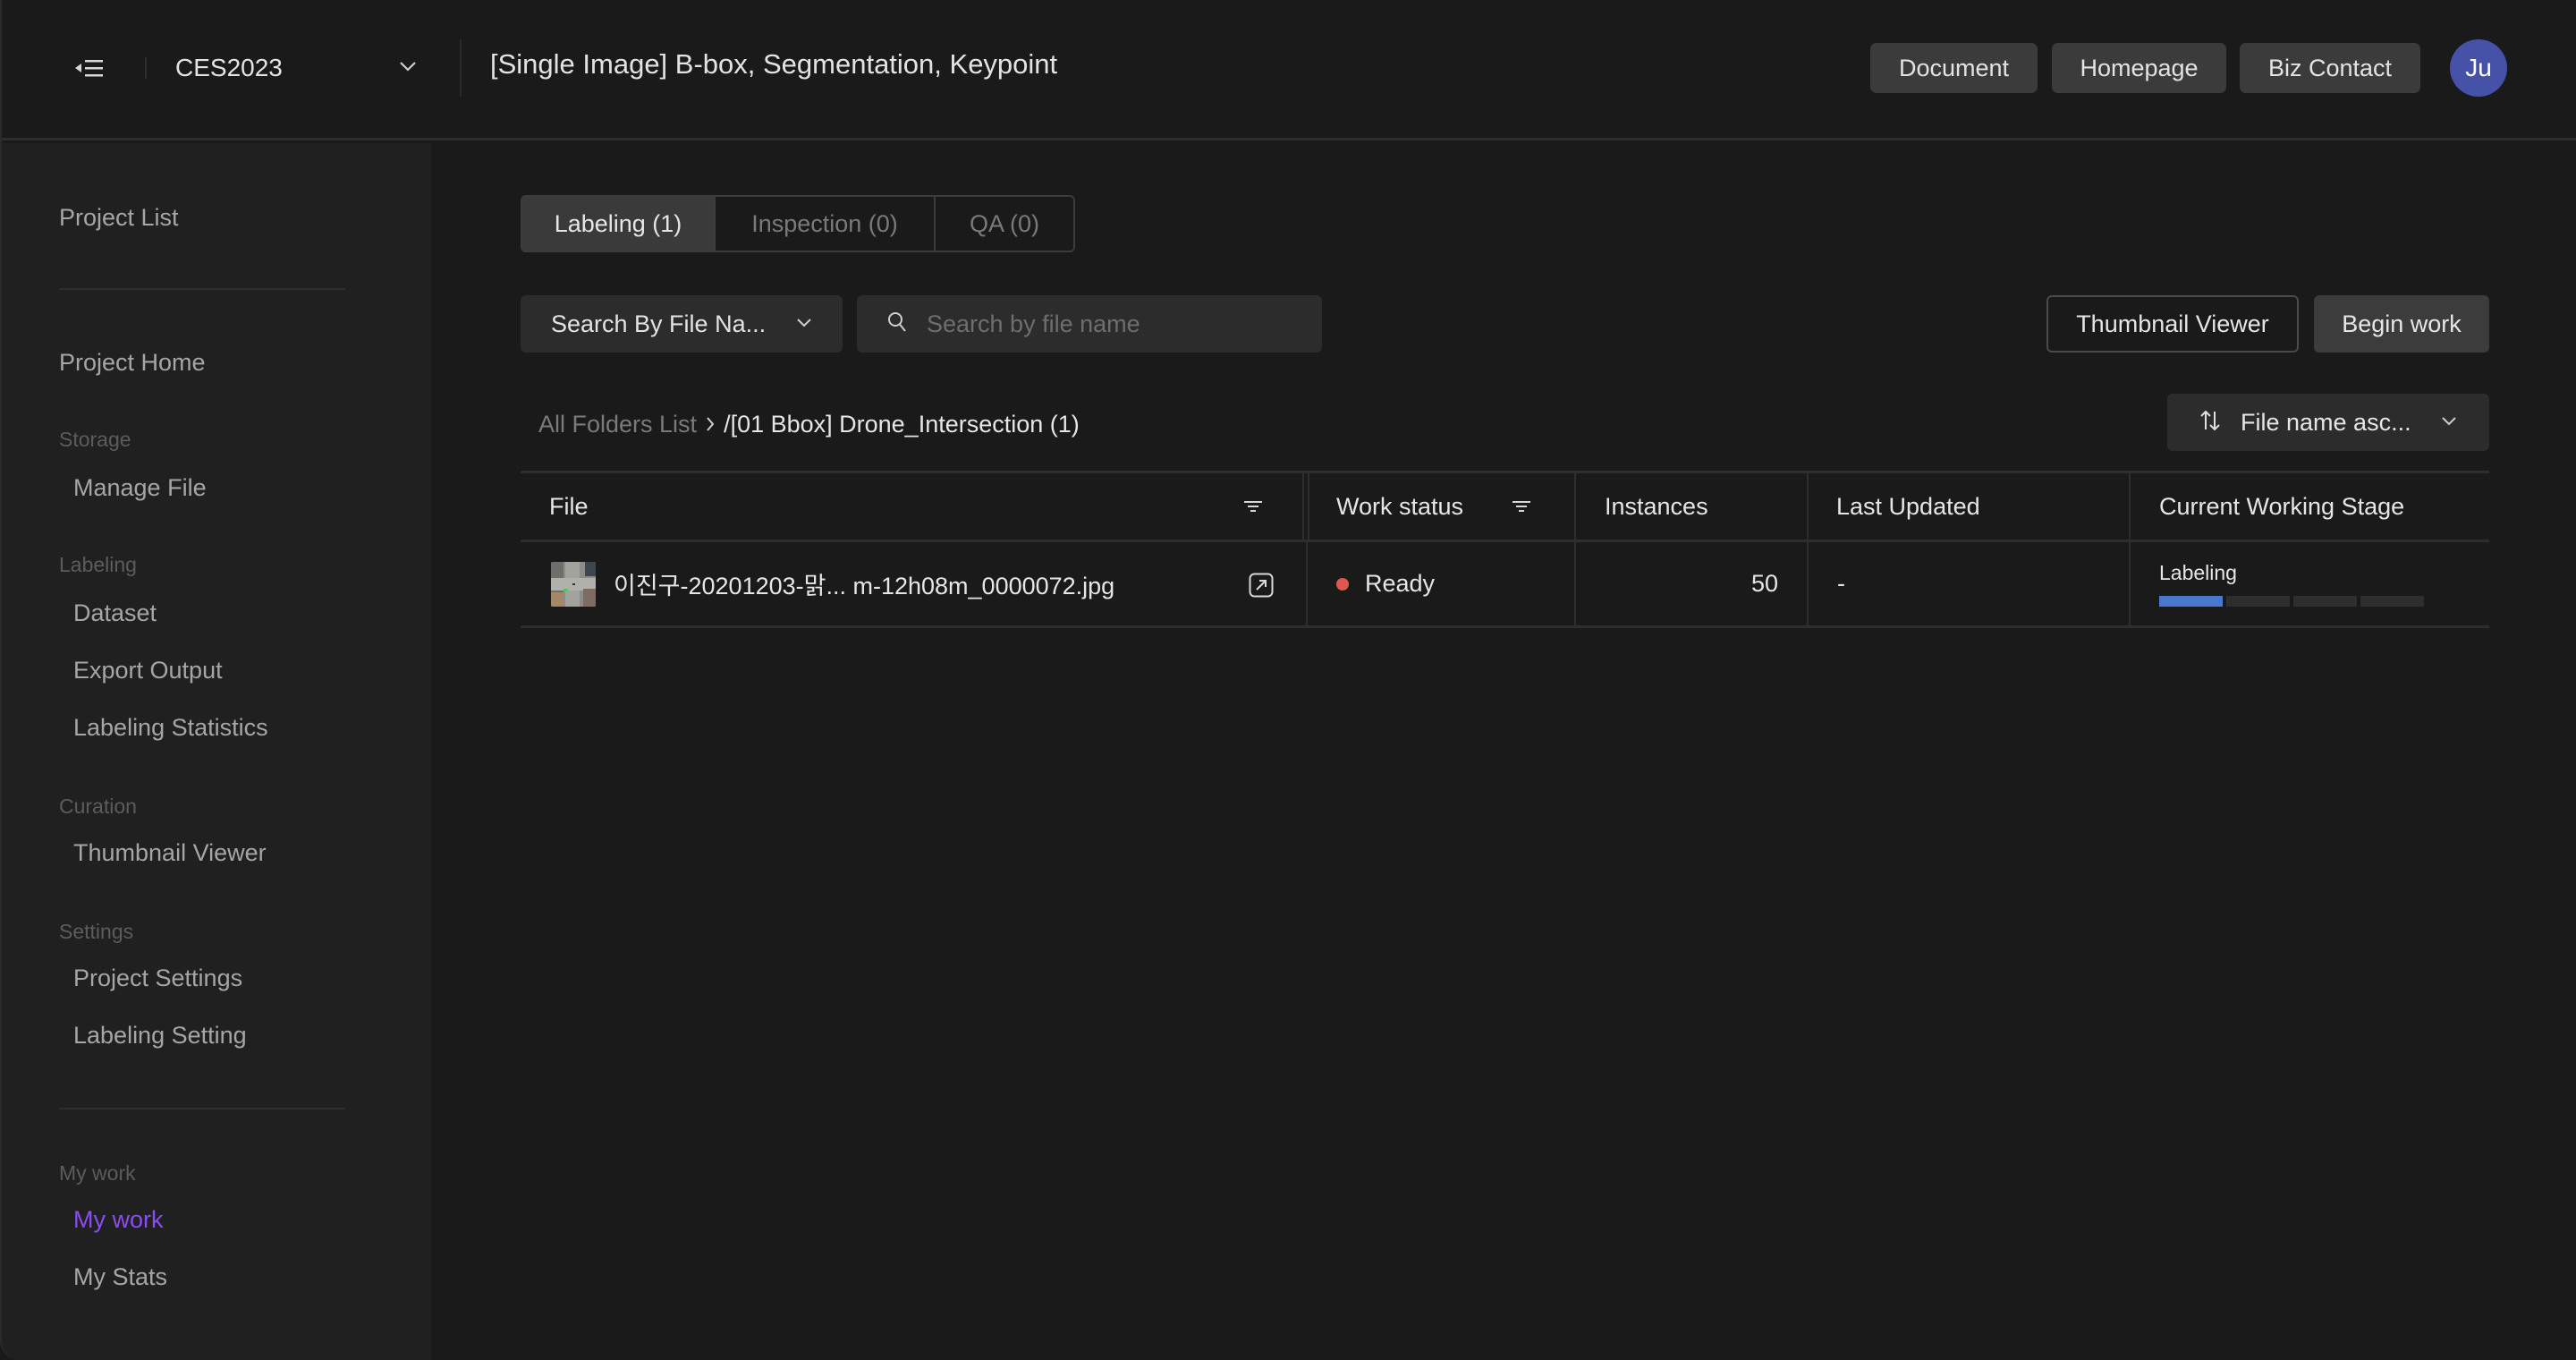 This screenshot has width=2576, height=1360. I want to click on tab-inspection: Inspection (0), so click(826, 224).